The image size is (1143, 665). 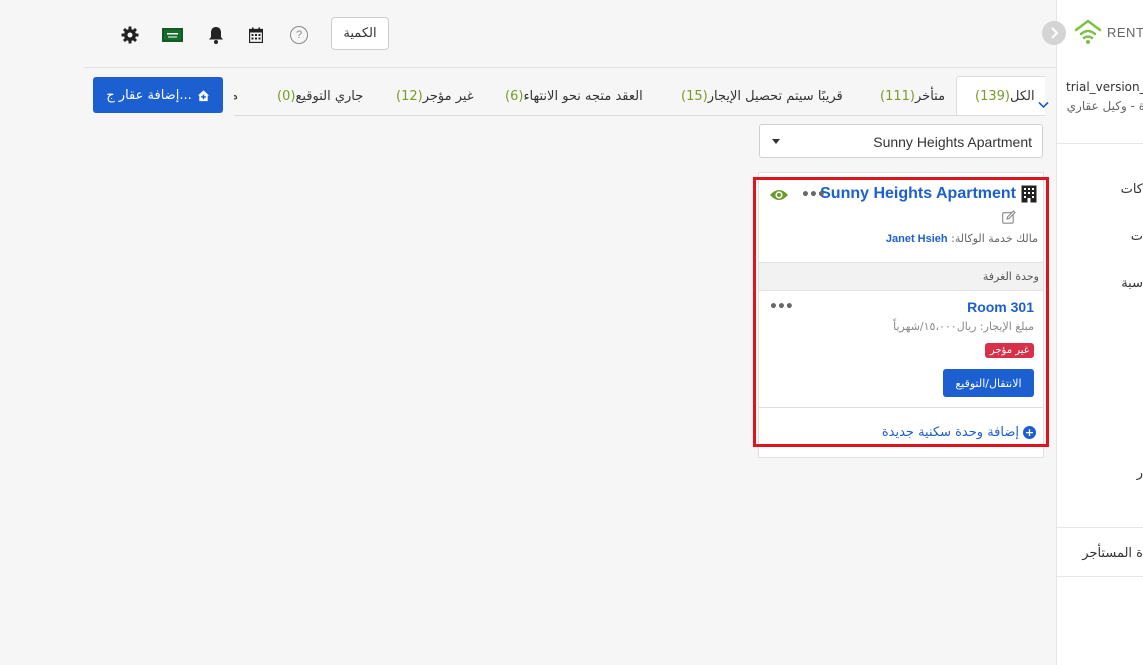 I want to click on sidebar-item-3: سبة, so click(x=1132, y=283).